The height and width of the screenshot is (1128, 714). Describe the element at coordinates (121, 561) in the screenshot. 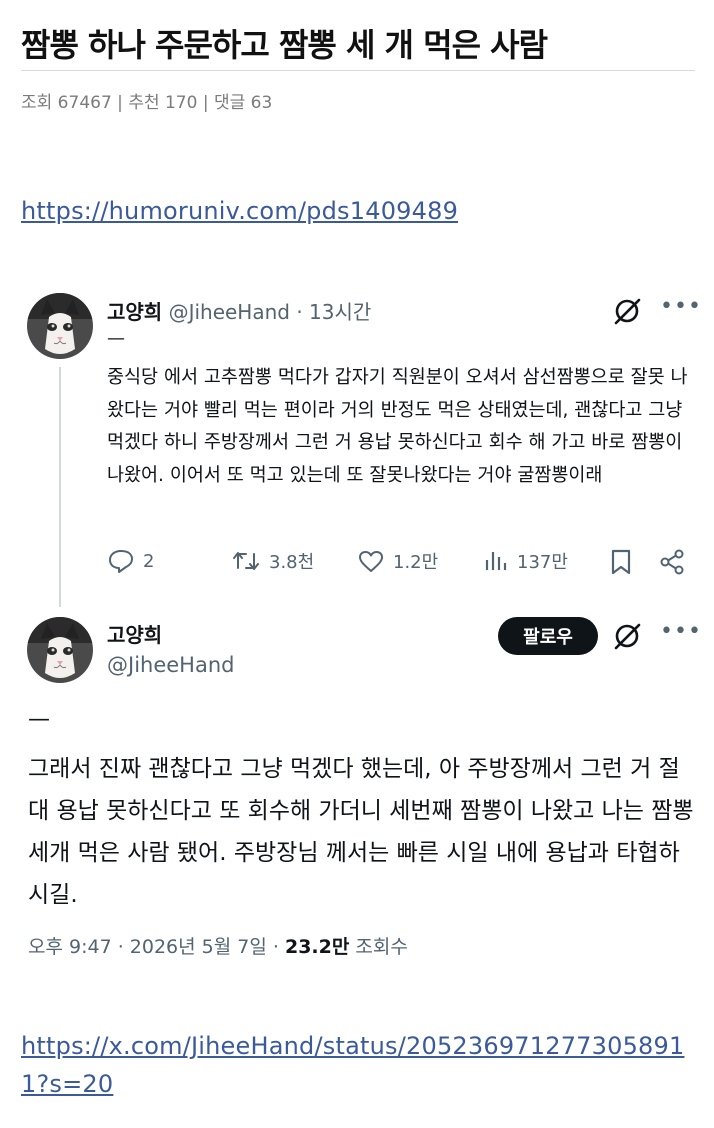

I see `reply-icon` at that location.